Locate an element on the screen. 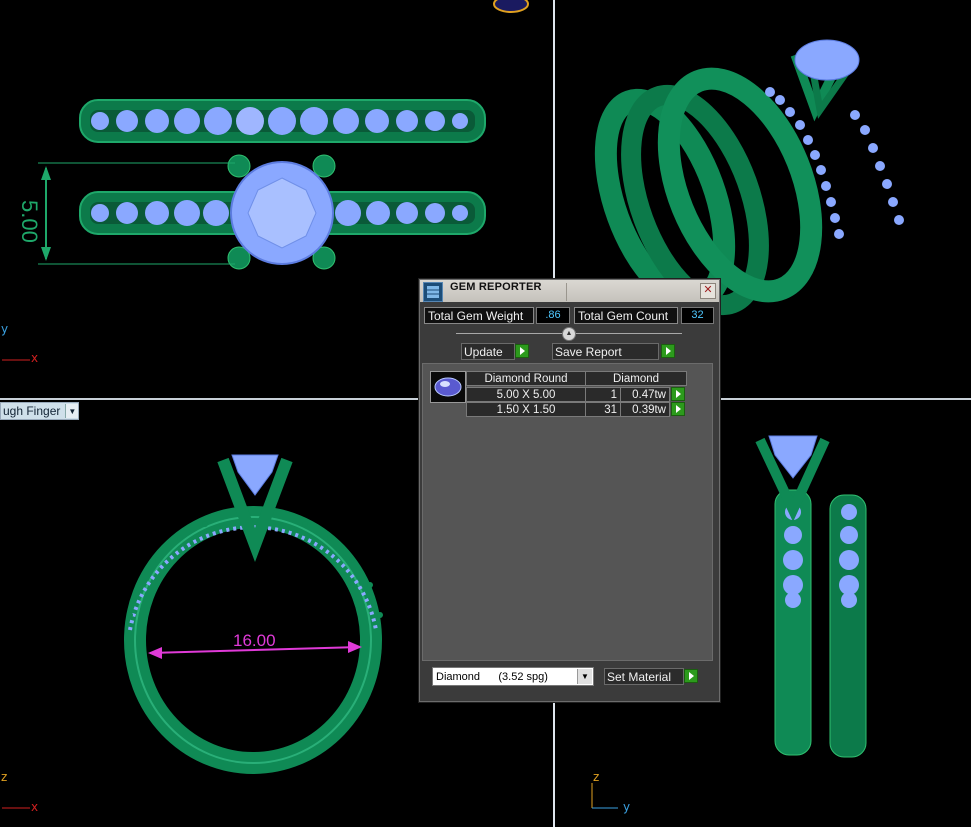  axis-x-label: x is located at coordinates (35, 358).